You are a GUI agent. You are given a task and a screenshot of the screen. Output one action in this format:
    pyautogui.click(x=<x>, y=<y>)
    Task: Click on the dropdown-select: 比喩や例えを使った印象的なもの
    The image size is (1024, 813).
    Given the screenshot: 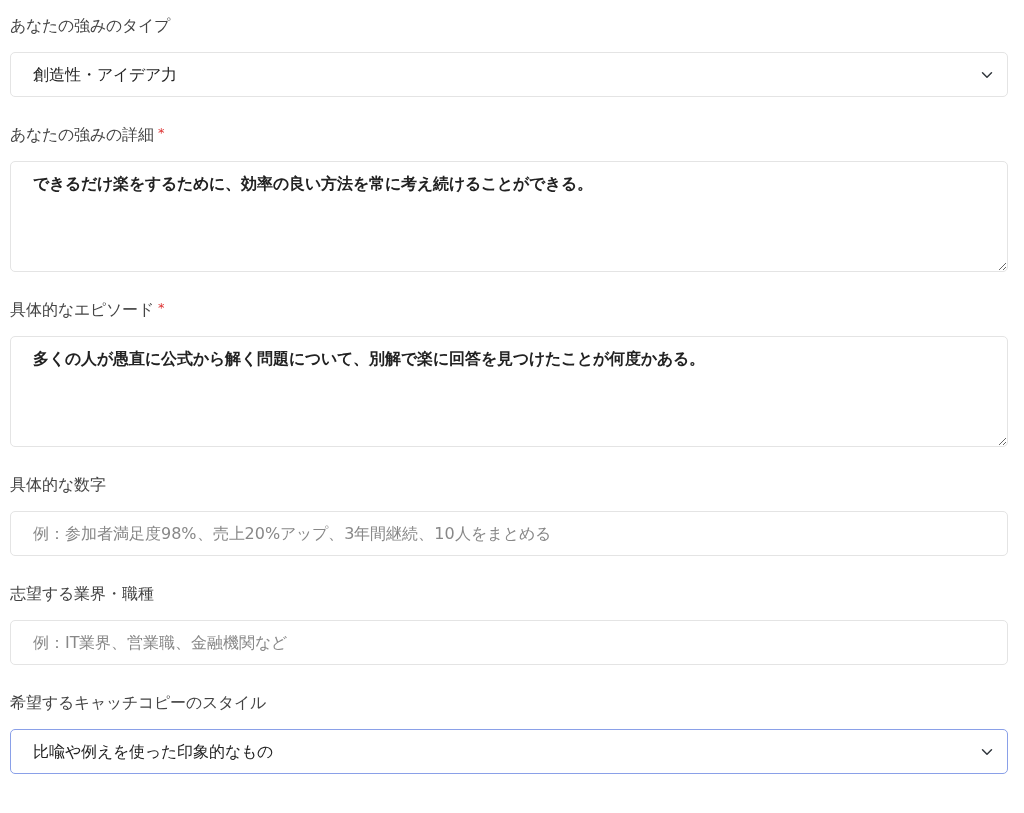 What is the action you would take?
    pyautogui.click(x=509, y=751)
    